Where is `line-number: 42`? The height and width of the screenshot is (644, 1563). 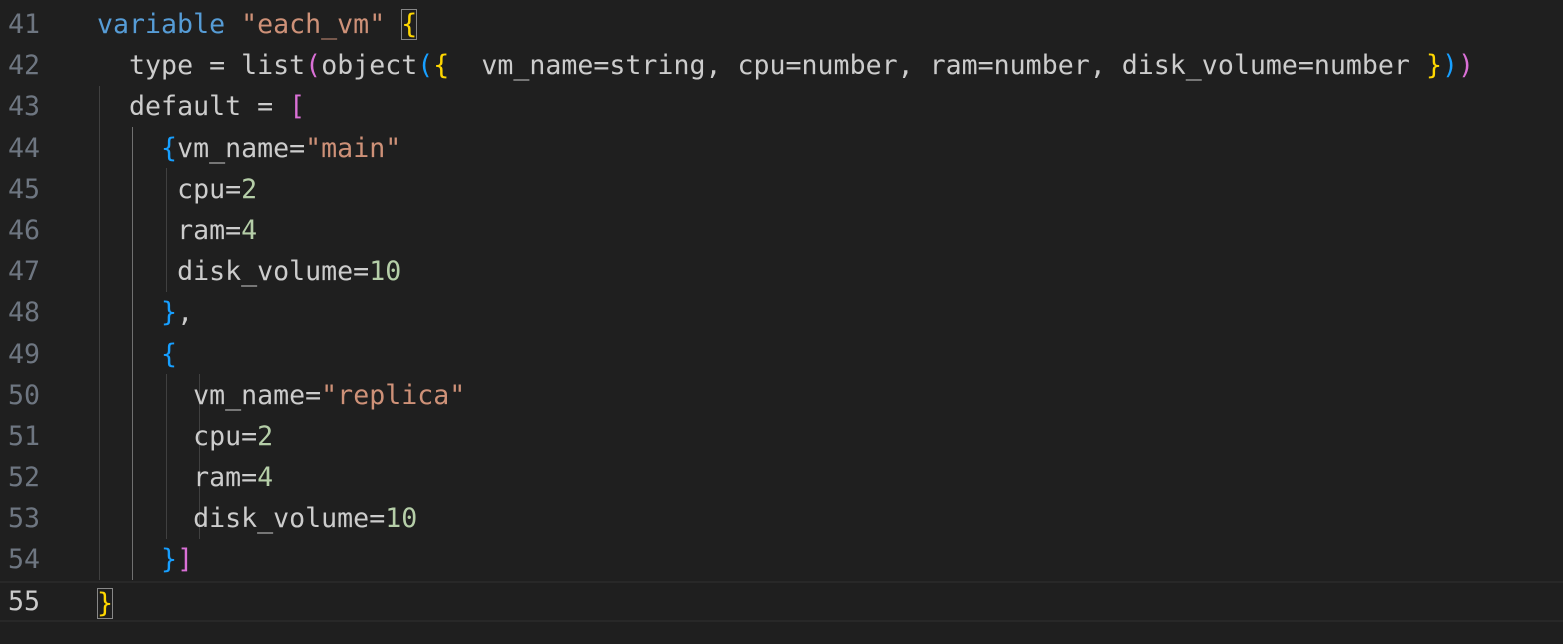 line-number: 42 is located at coordinates (23, 66).